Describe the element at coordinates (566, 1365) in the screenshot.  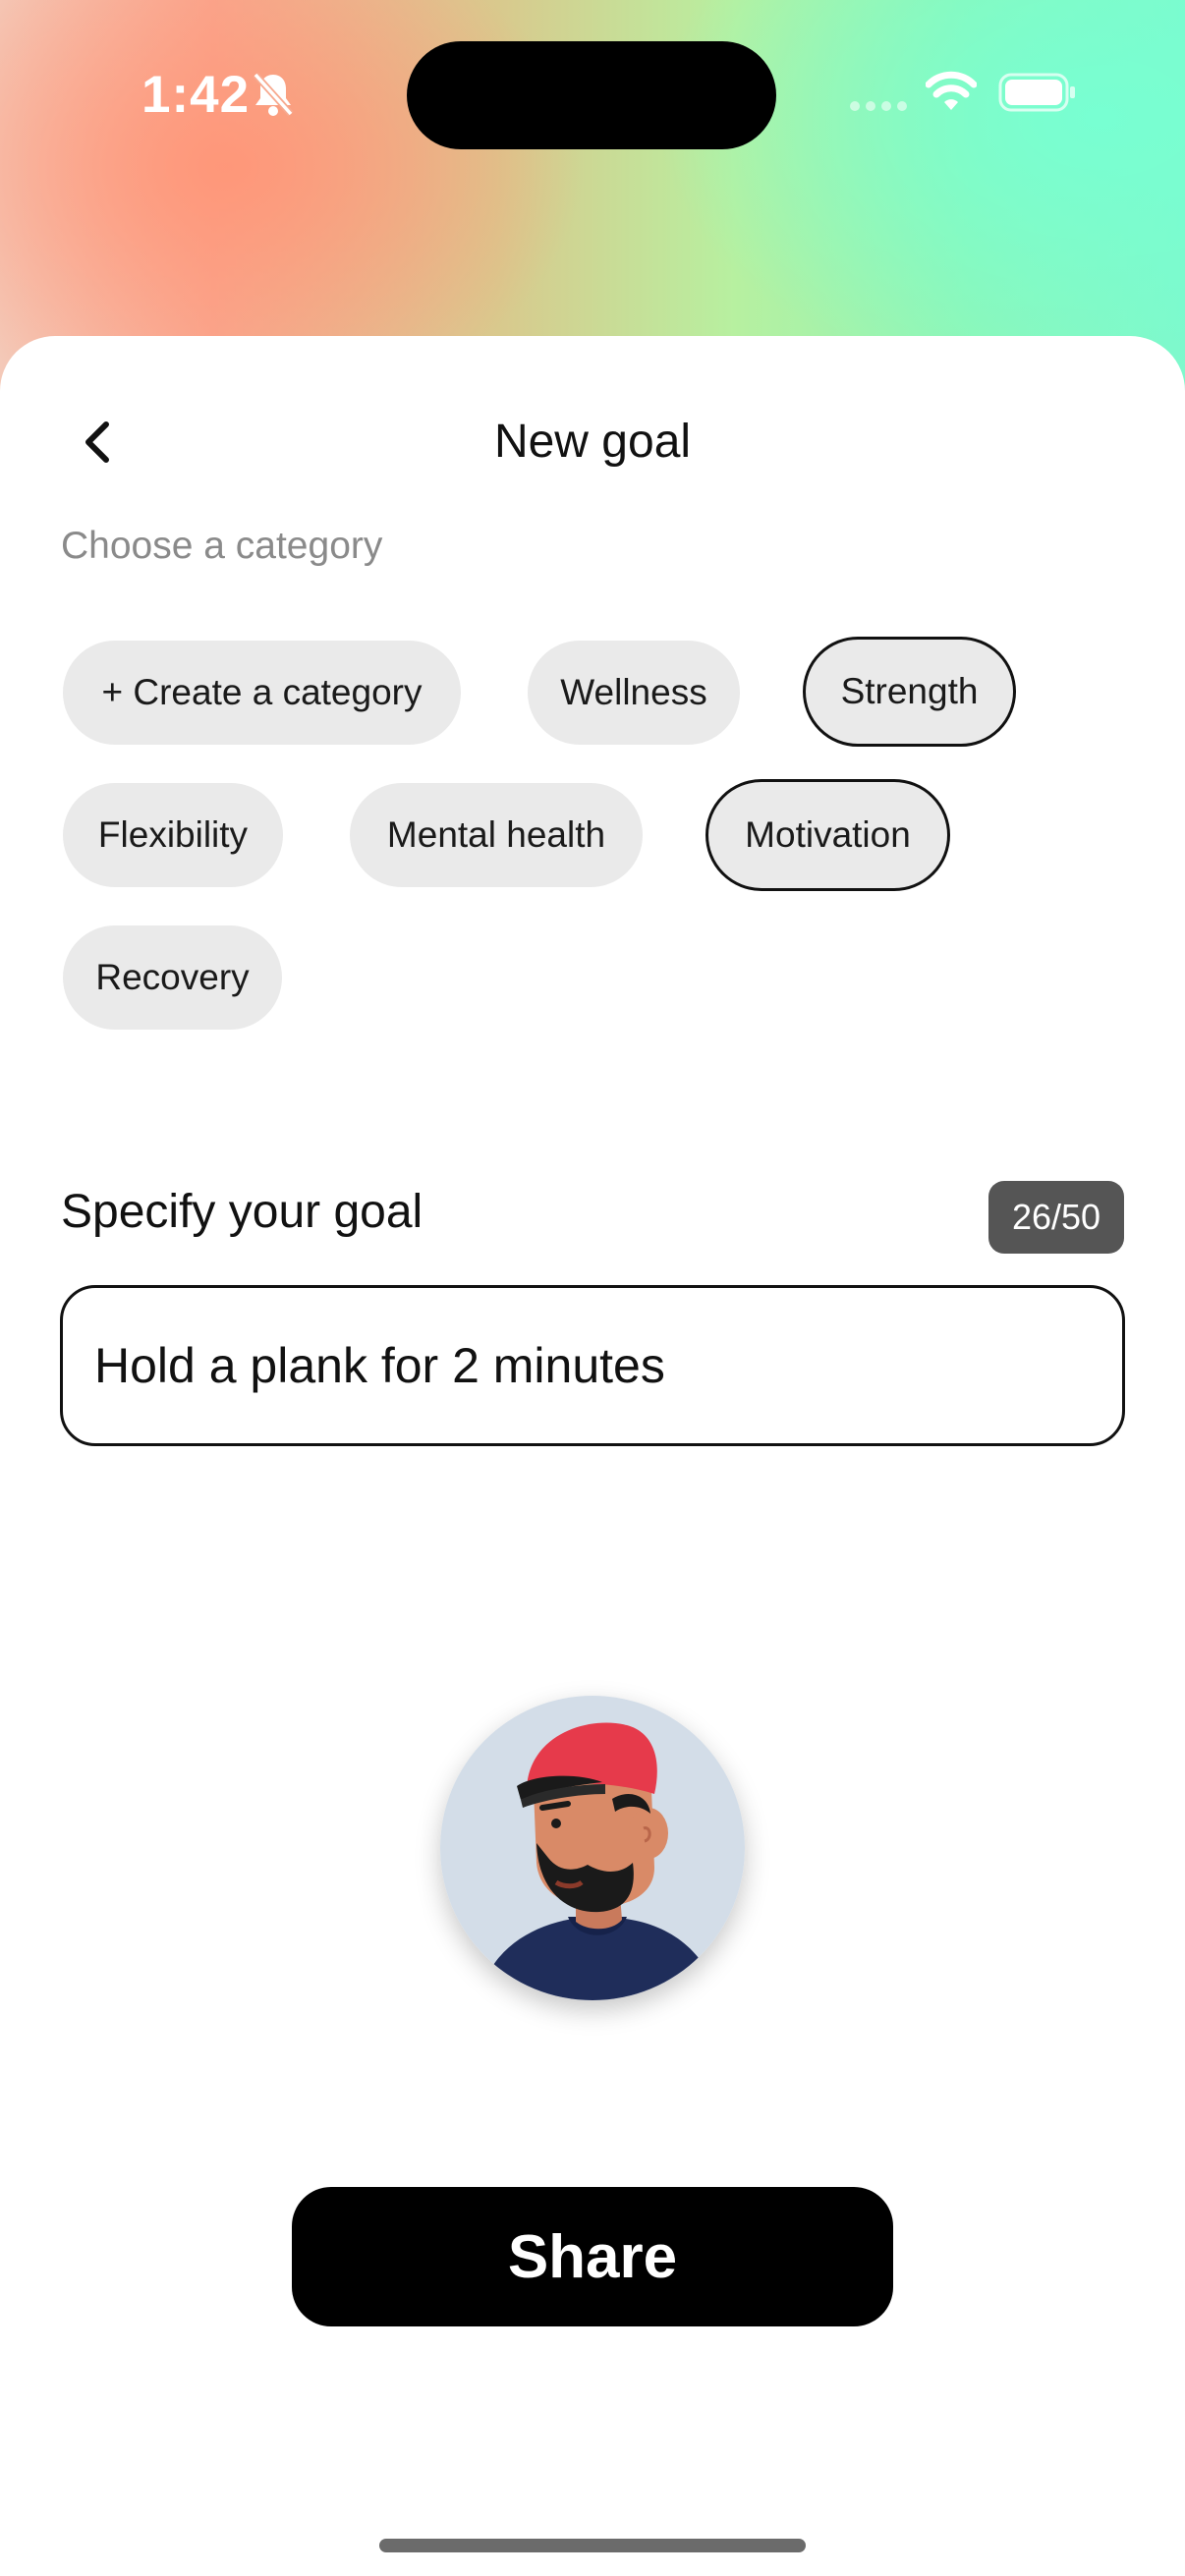
I see `goal-input` at that location.